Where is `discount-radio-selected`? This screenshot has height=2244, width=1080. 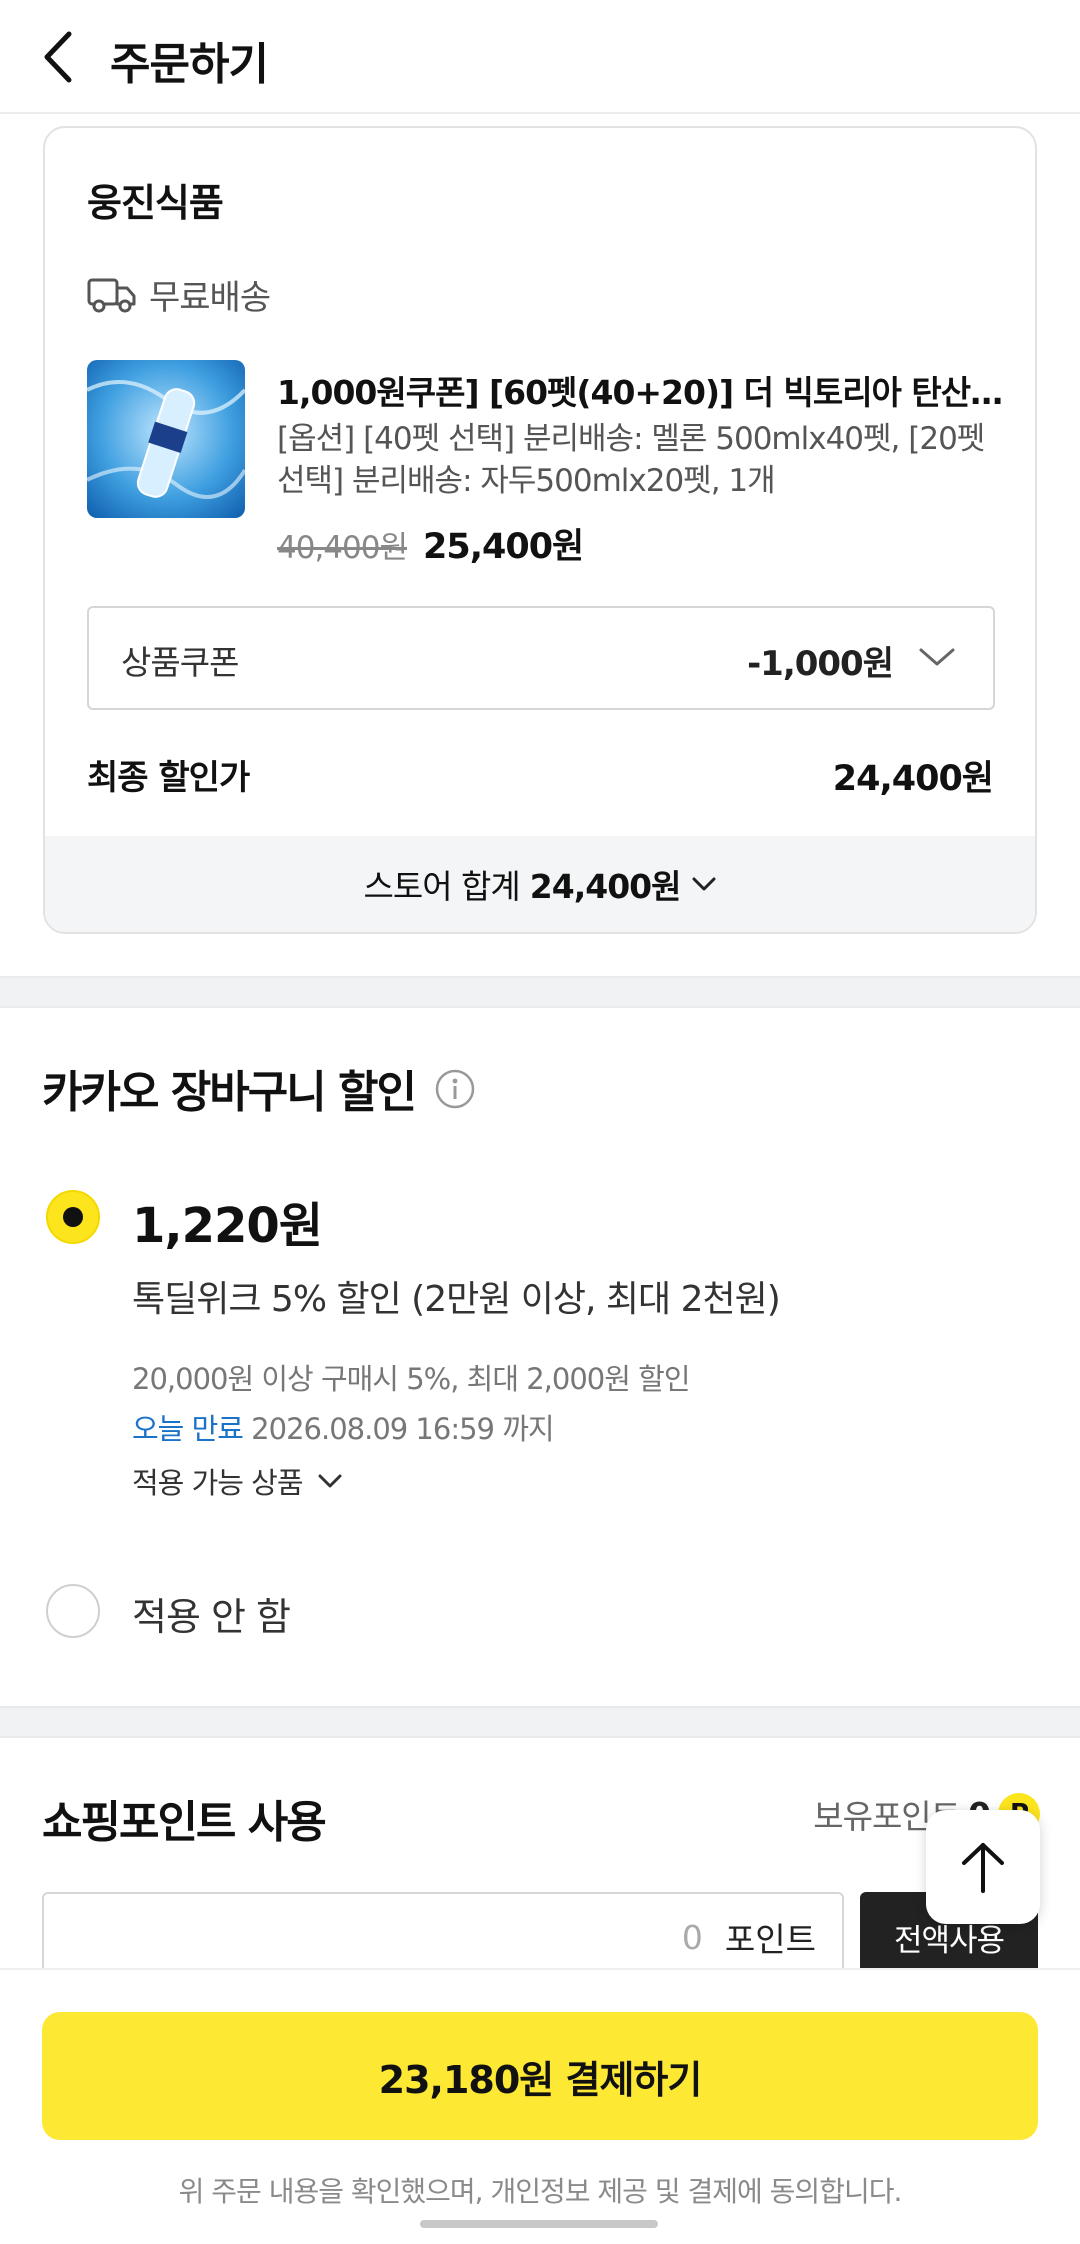 discount-radio-selected is located at coordinates (73, 1217).